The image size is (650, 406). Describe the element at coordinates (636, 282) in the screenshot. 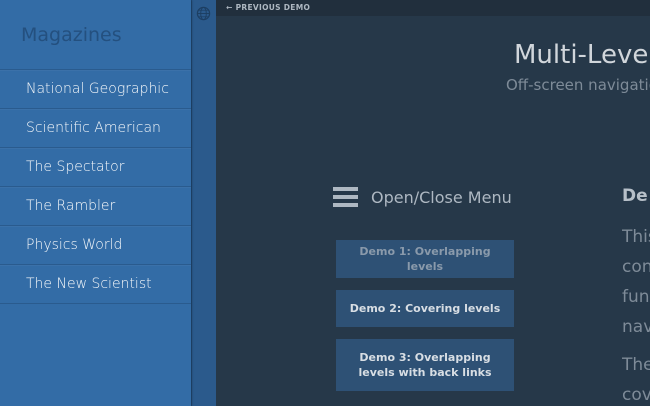

I see `paragraph-1: This con func nav` at that location.